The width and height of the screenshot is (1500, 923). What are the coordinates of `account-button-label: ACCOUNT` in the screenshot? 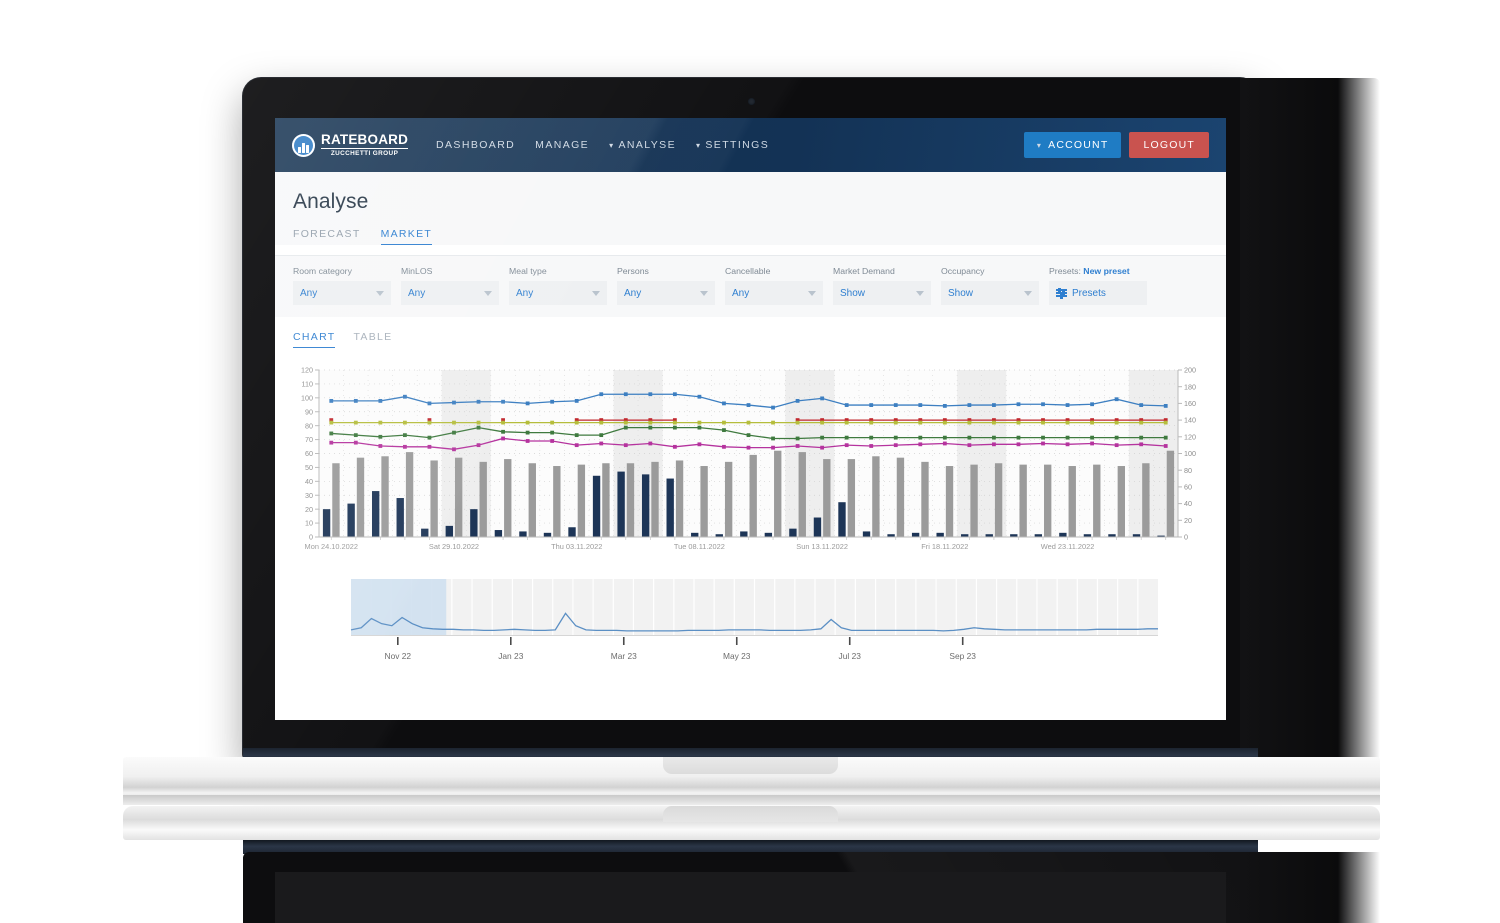 It's located at (1078, 145).